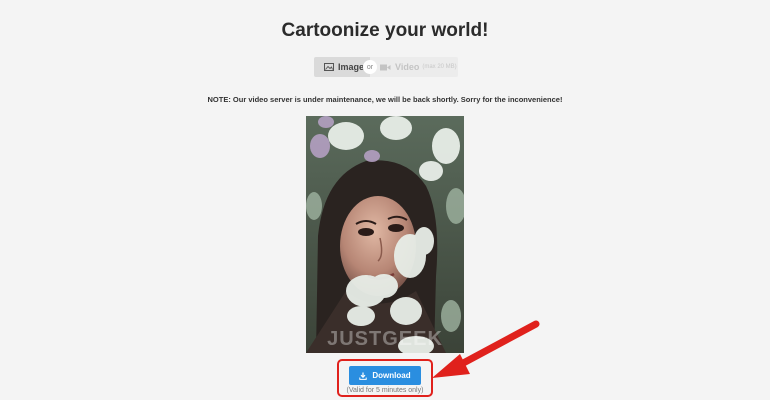 This screenshot has width=770, height=400. Describe the element at coordinates (385, 30) in the screenshot. I see `page-title: Cartoonize your world!` at that location.